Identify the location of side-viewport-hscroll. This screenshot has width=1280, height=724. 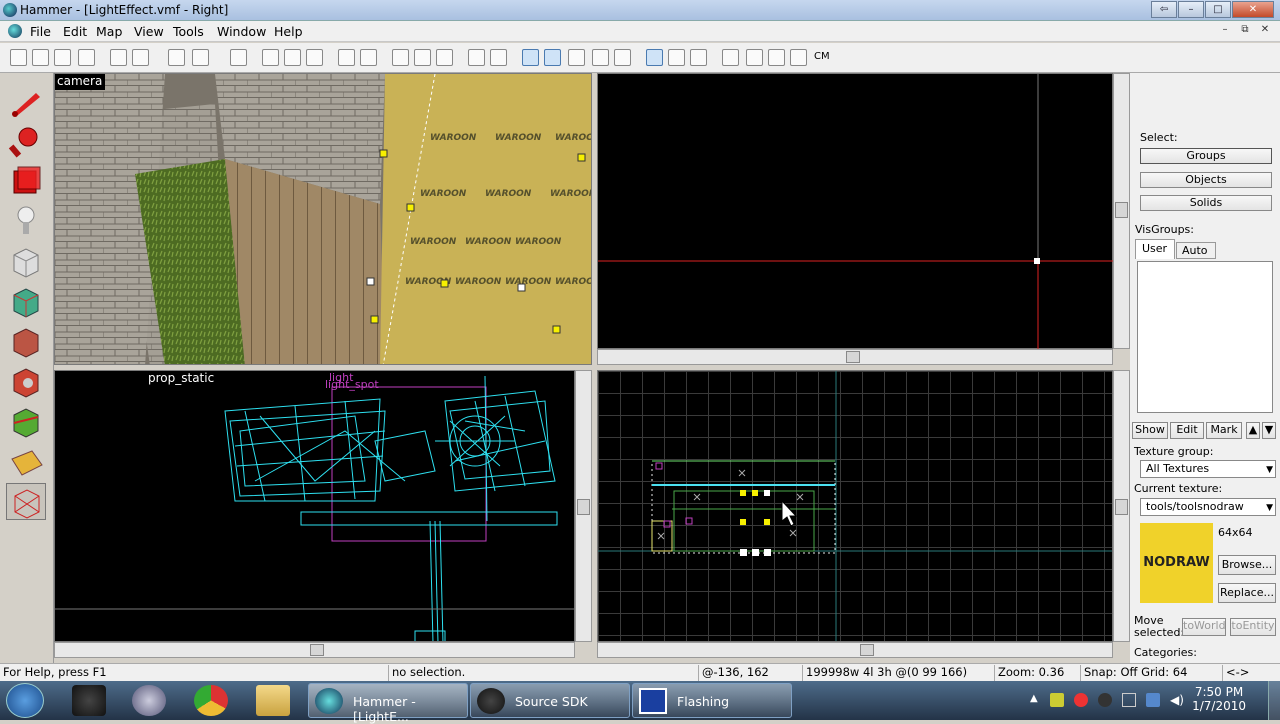
(855, 650).